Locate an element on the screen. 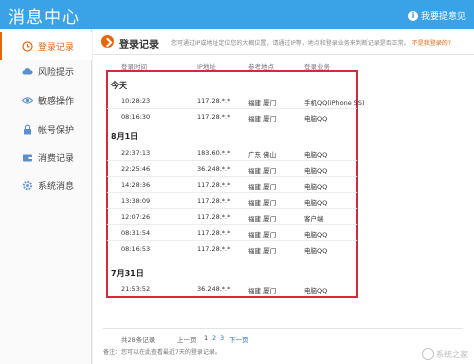 The height and width of the screenshot is (364, 474). table-row: 08:16:53 117.28.*.* 福建 厦门 电脑QQ is located at coordinates (232, 248).